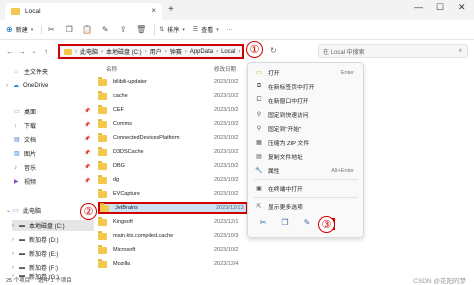 The image size is (474, 285). Describe the element at coordinates (156, 51) in the screenshot. I see `breadcrumb-item: 用户` at that location.